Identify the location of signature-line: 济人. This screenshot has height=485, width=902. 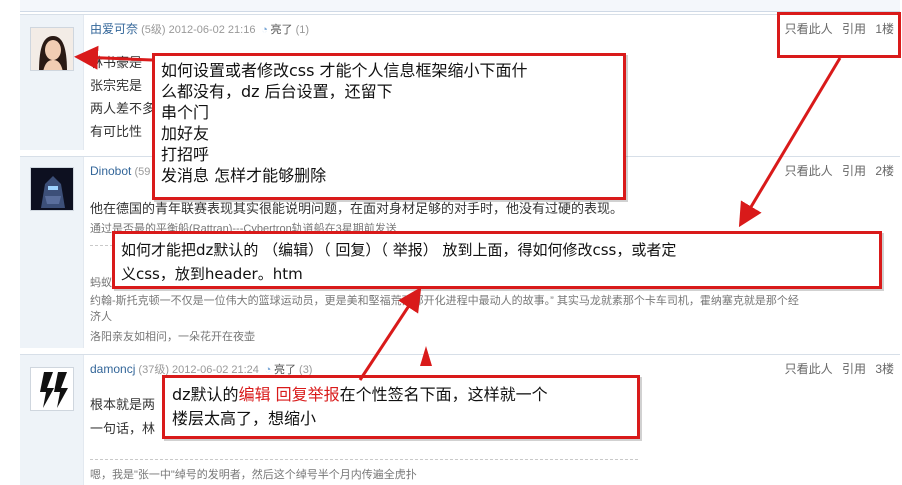
(101, 317).